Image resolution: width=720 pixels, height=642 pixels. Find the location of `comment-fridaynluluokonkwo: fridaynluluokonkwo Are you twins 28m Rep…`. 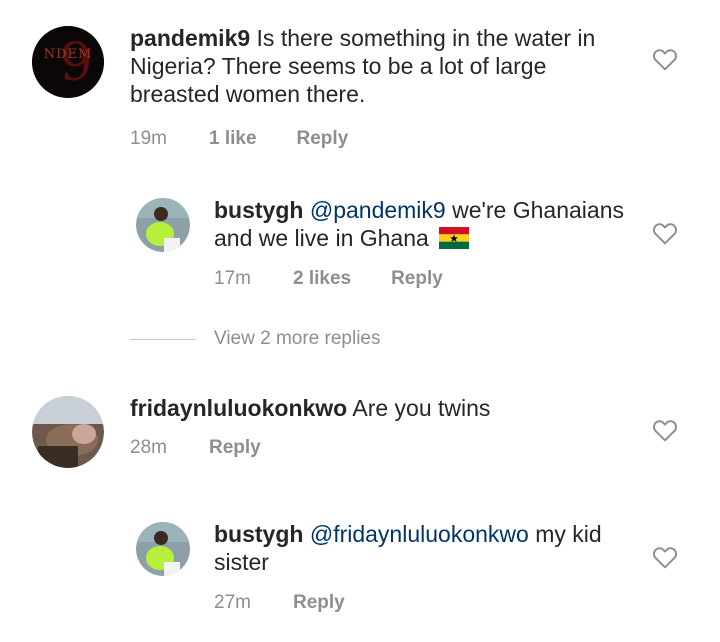

comment-fridaynluluokonkwo: fridaynluluokonkwo Are you twins 28m Rep… is located at coordinates (316, 431).